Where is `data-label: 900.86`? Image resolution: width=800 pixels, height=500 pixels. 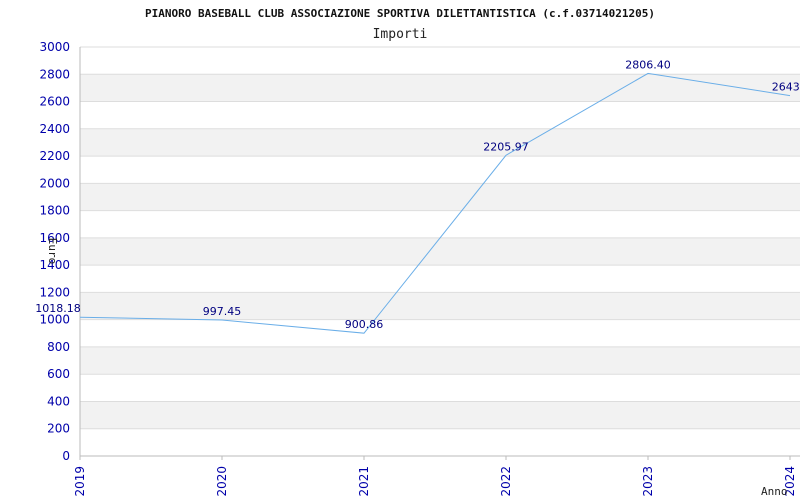
data-label: 900.86 is located at coordinates (364, 324).